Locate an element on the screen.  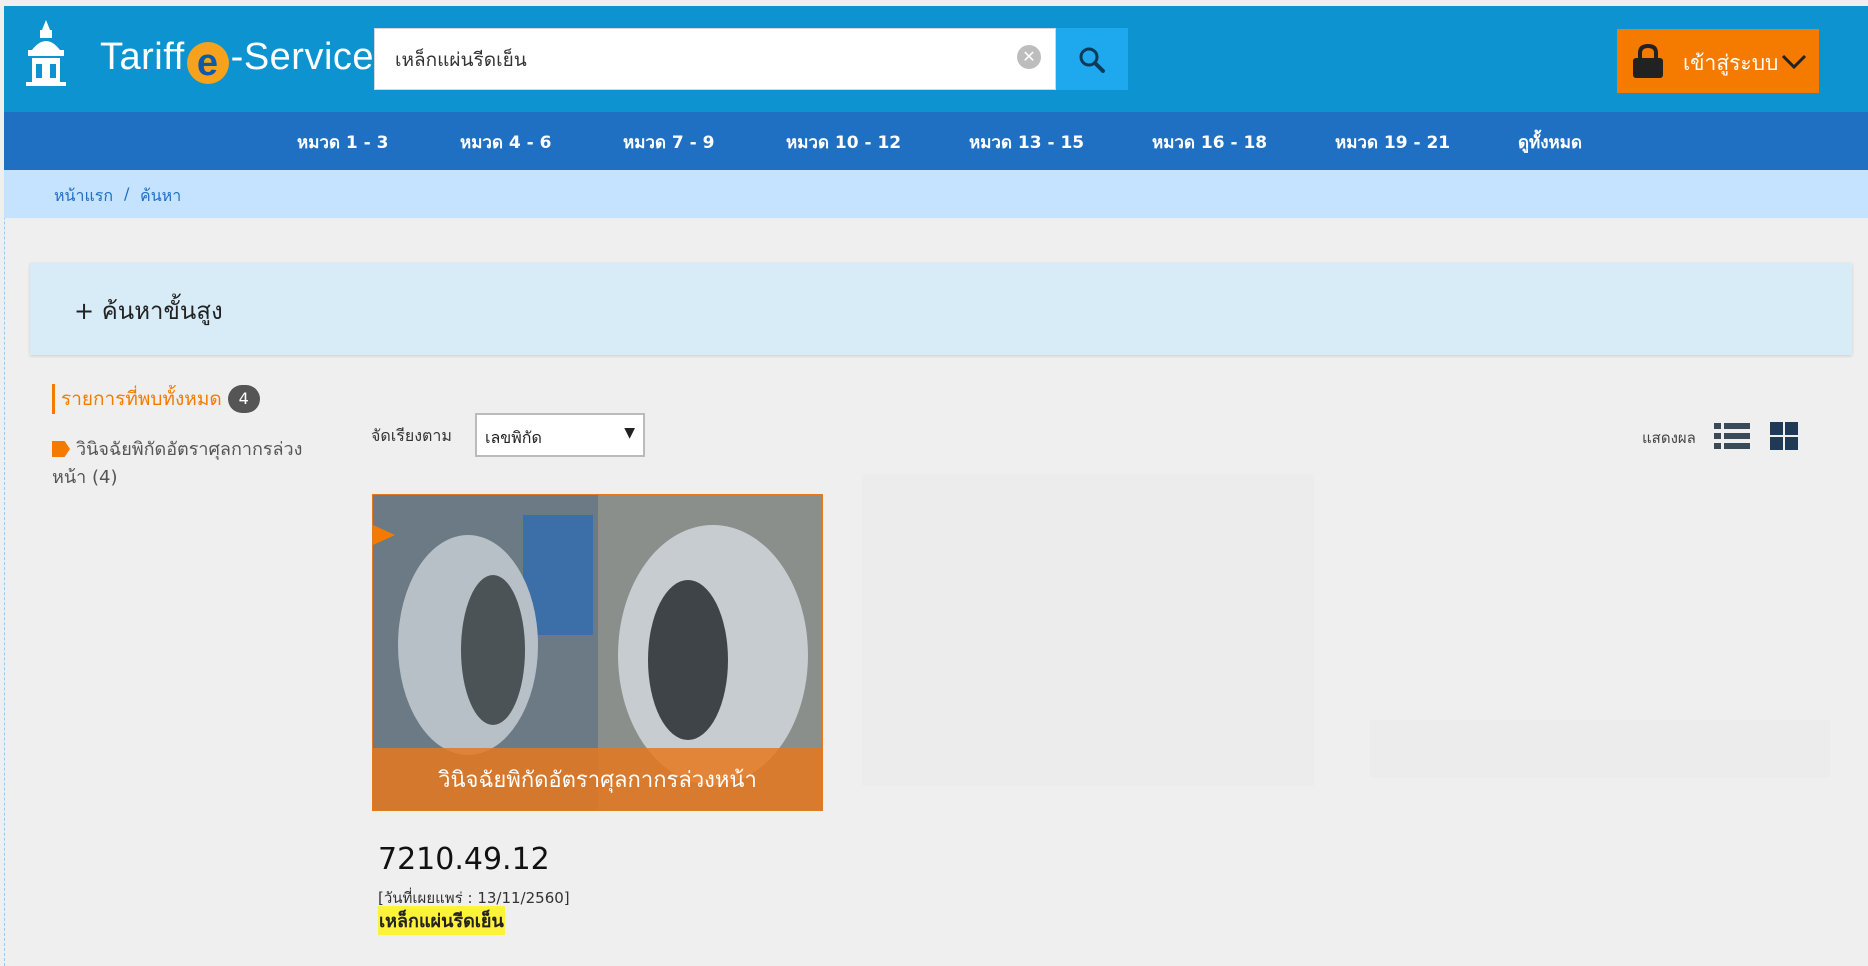
category-filter: วินิจฉัยพิกัดอัตราศุลกากรล่วงหน้า (4) is located at coordinates (187, 464).